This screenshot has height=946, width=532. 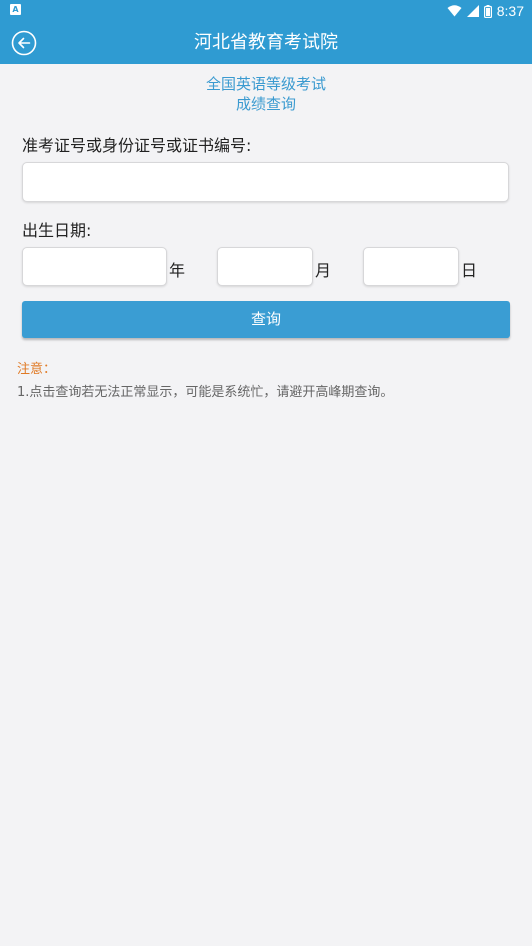 What do you see at coordinates (266, 94) in the screenshot?
I see `page-heading: 全国英语等级考试 成绩查询` at bounding box center [266, 94].